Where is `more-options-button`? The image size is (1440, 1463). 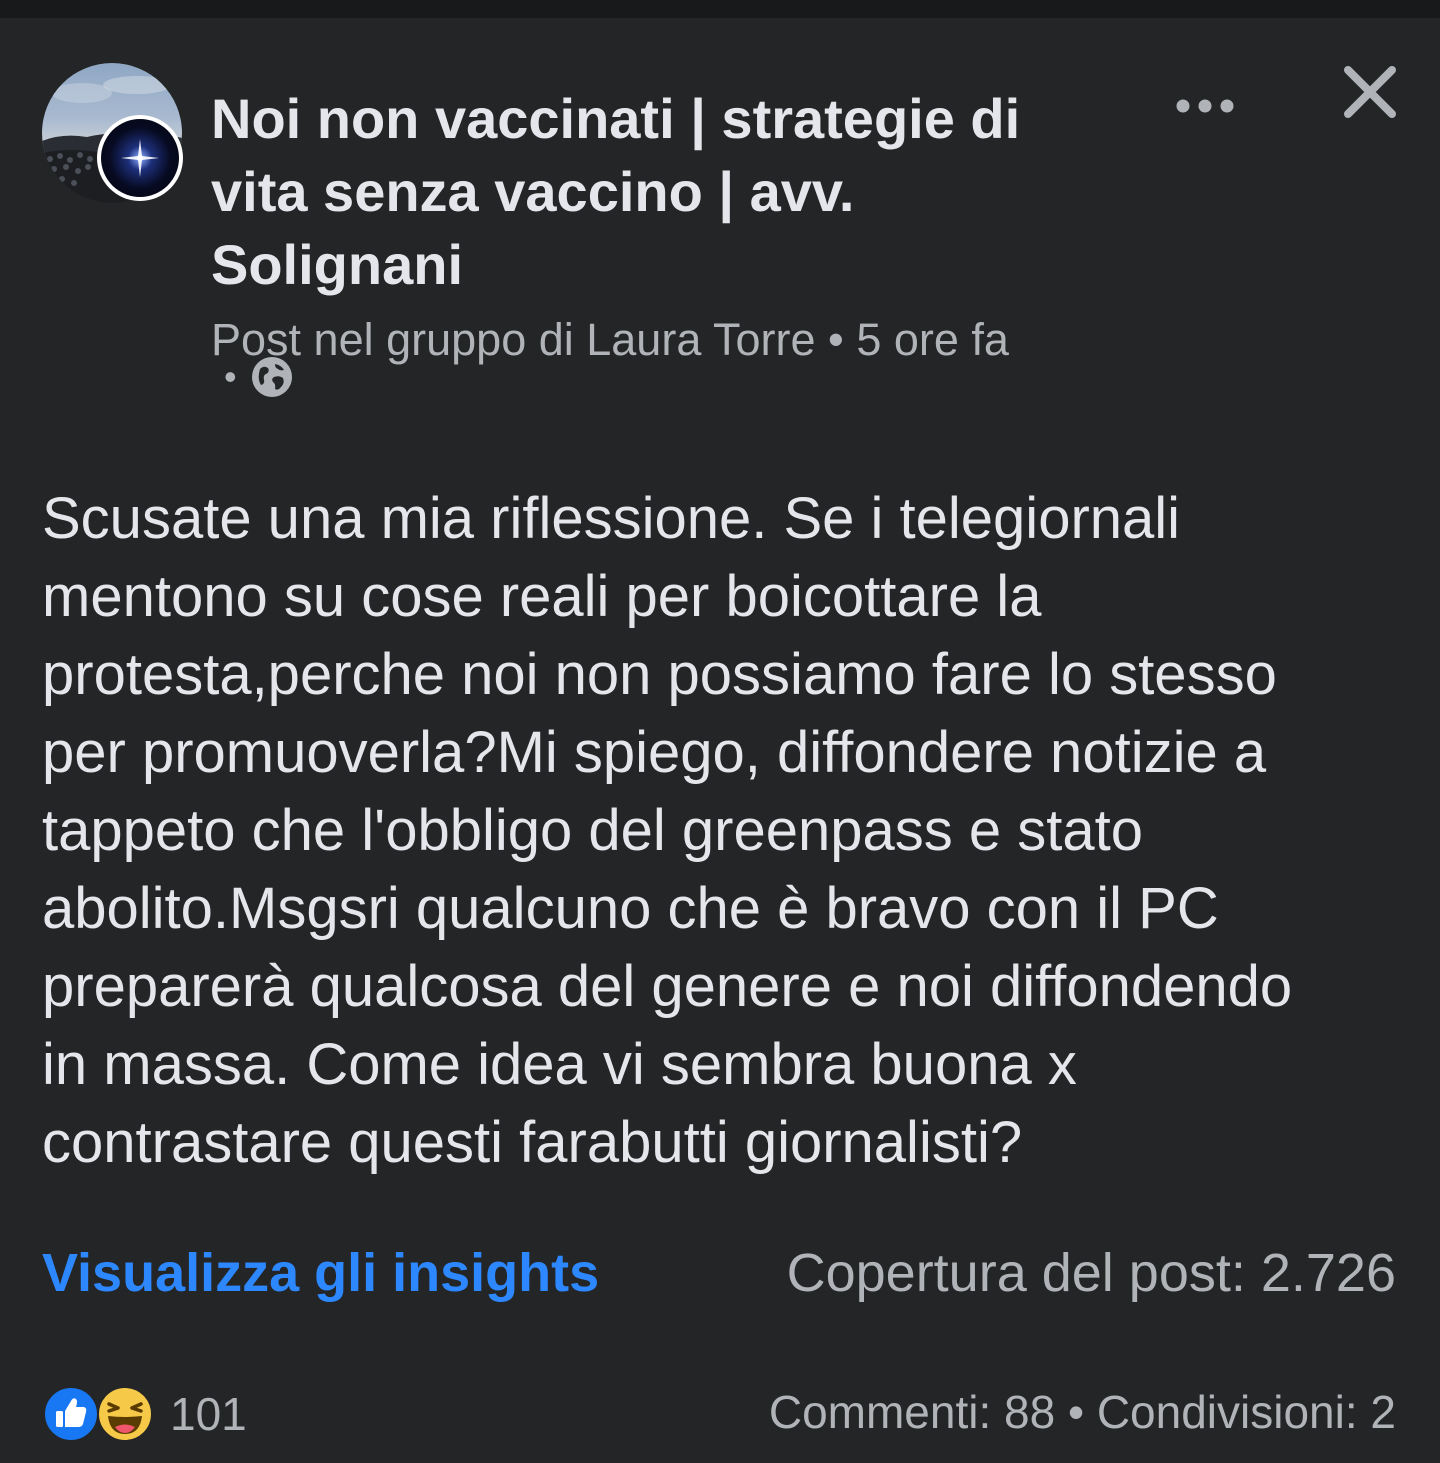 more-options-button is located at coordinates (1205, 106).